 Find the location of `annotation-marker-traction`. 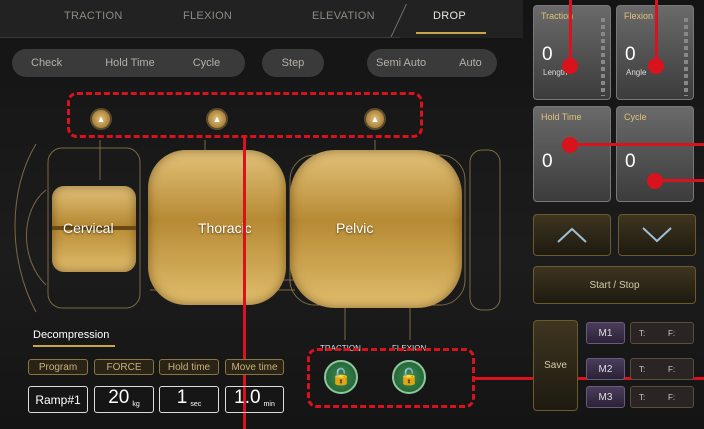

annotation-marker-traction is located at coordinates (570, 66).